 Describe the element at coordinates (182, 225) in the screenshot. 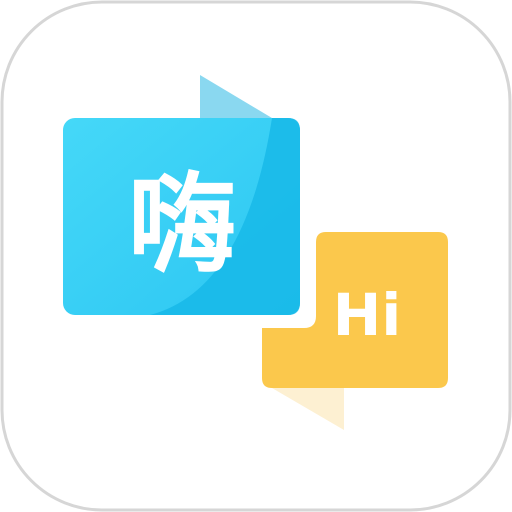

I see `chinese-character-label: 嗨` at that location.